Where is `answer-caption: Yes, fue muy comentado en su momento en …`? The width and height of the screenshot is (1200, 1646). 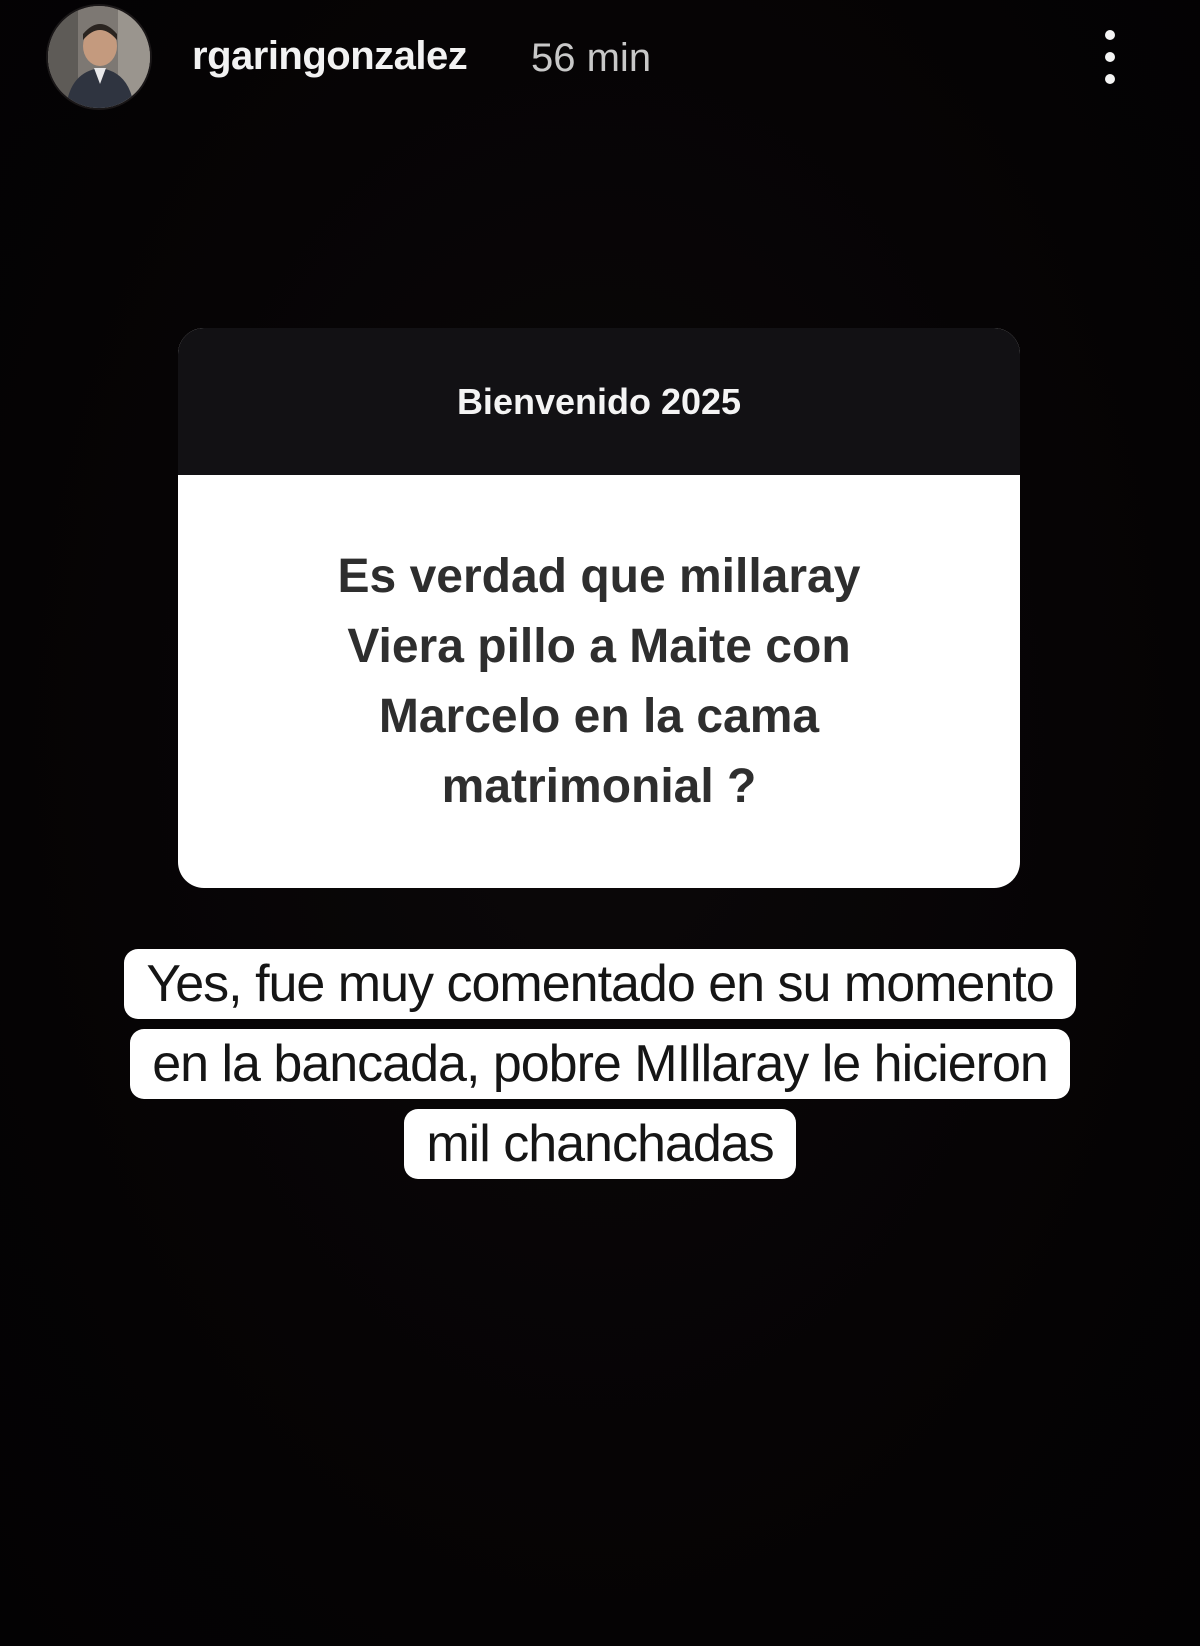
answer-caption: Yes, fue muy comentado en su momento en … is located at coordinates (600, 1064).